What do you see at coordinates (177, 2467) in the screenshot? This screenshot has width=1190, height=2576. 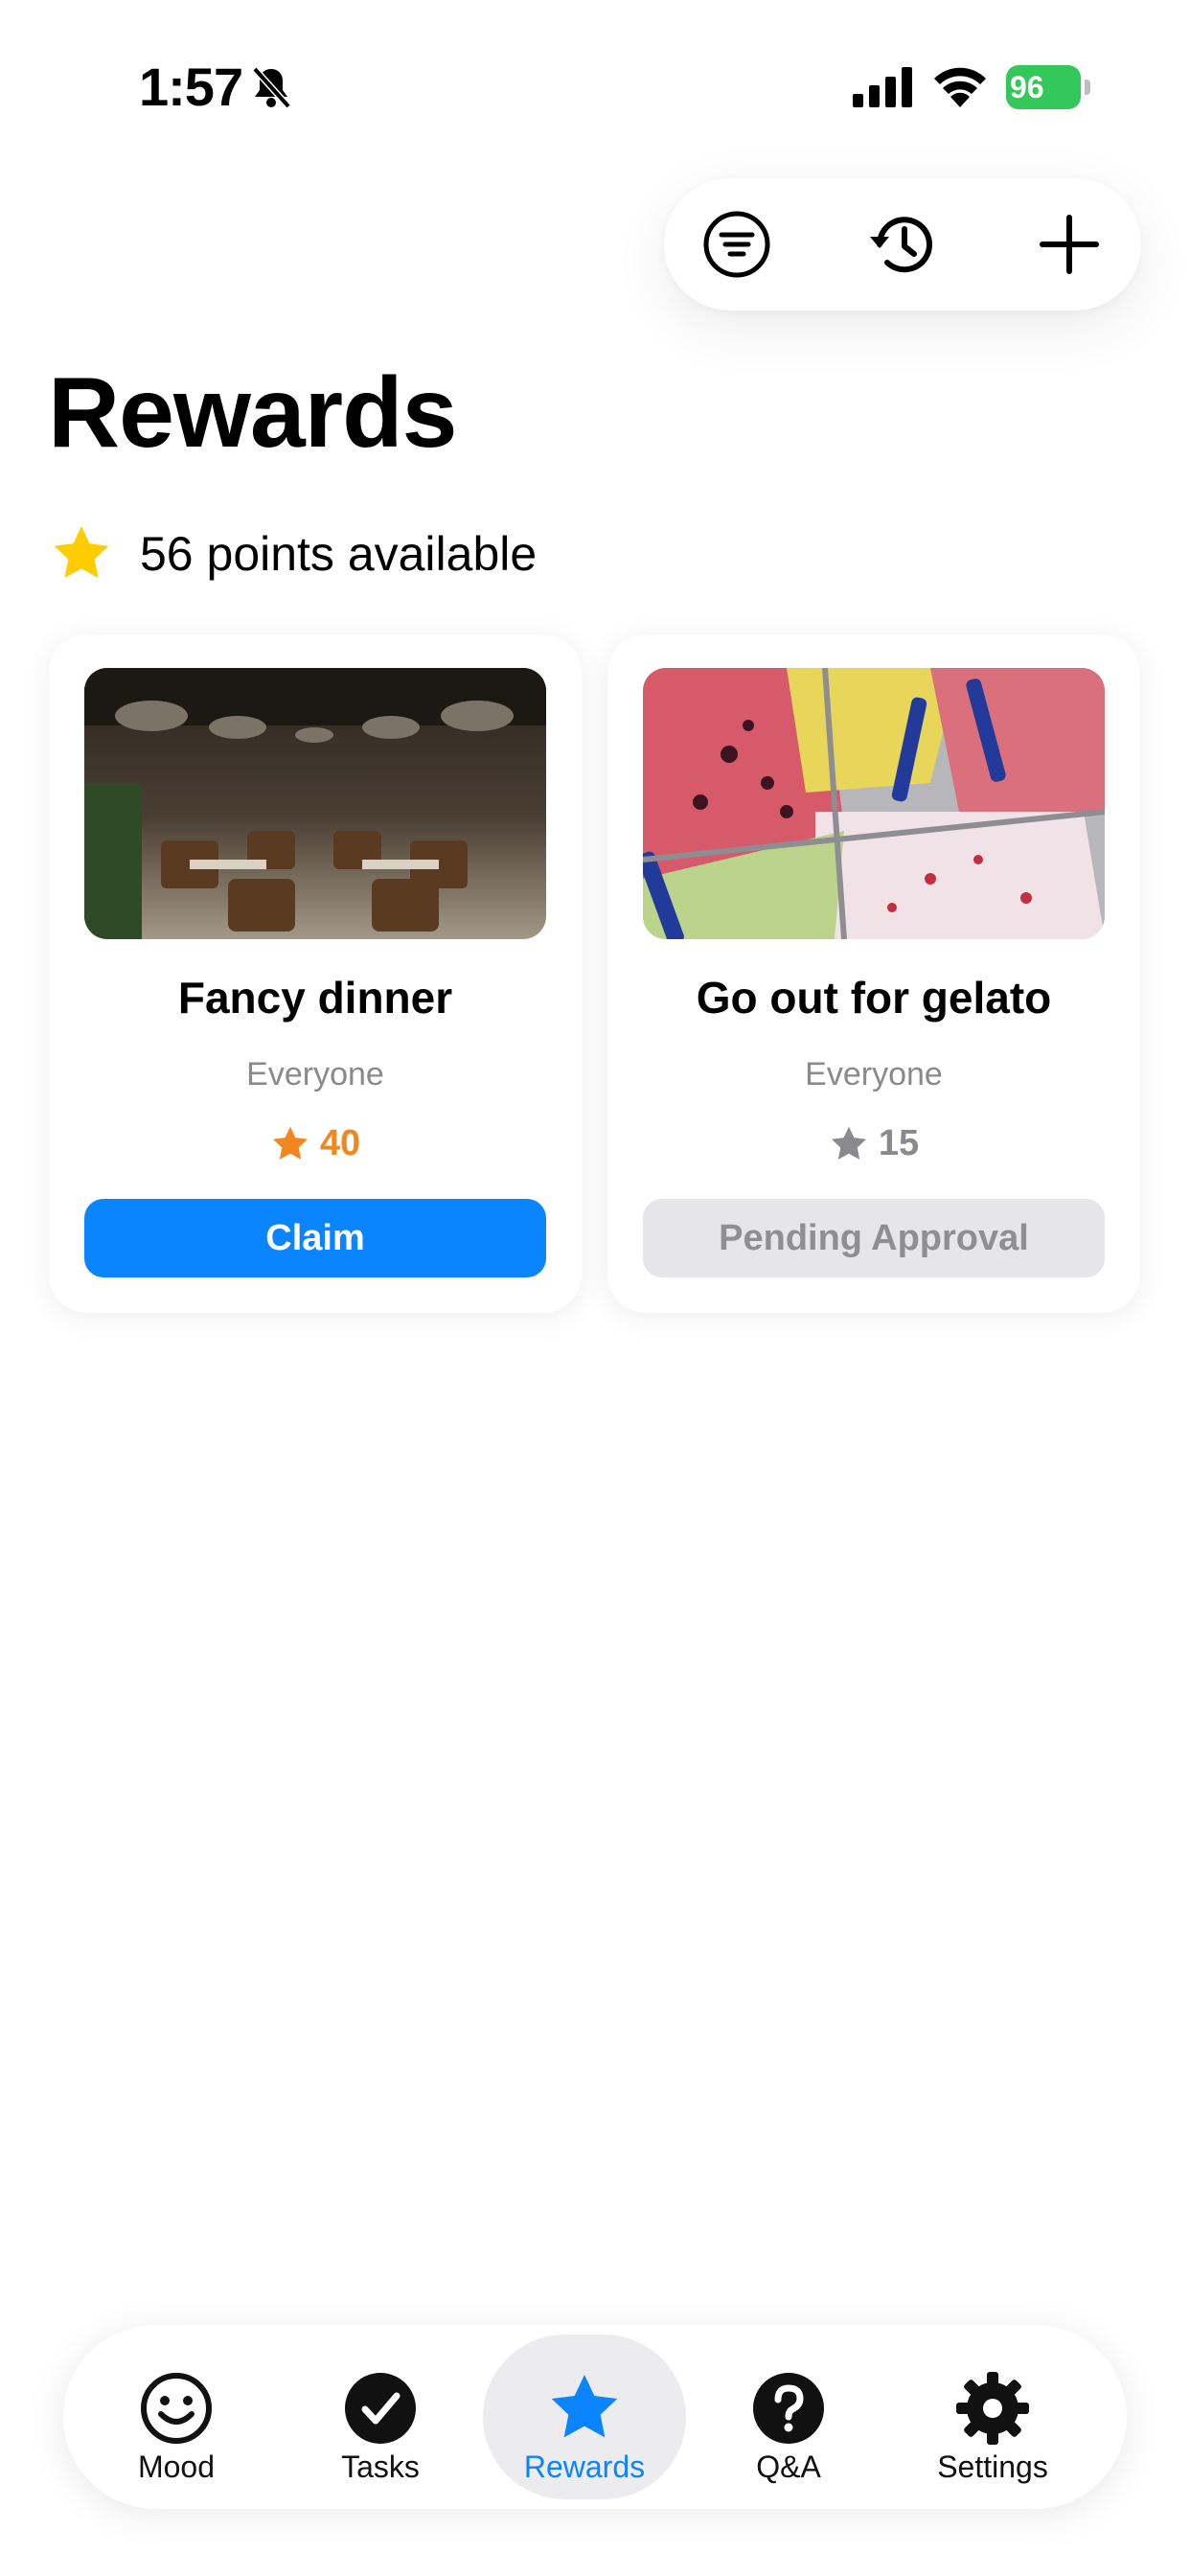 I see `tab-label: Mood` at bounding box center [177, 2467].